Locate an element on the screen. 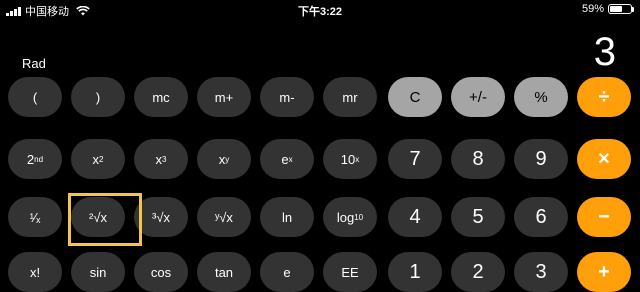 The width and height of the screenshot is (640, 292). key-label: tan is located at coordinates (224, 272).